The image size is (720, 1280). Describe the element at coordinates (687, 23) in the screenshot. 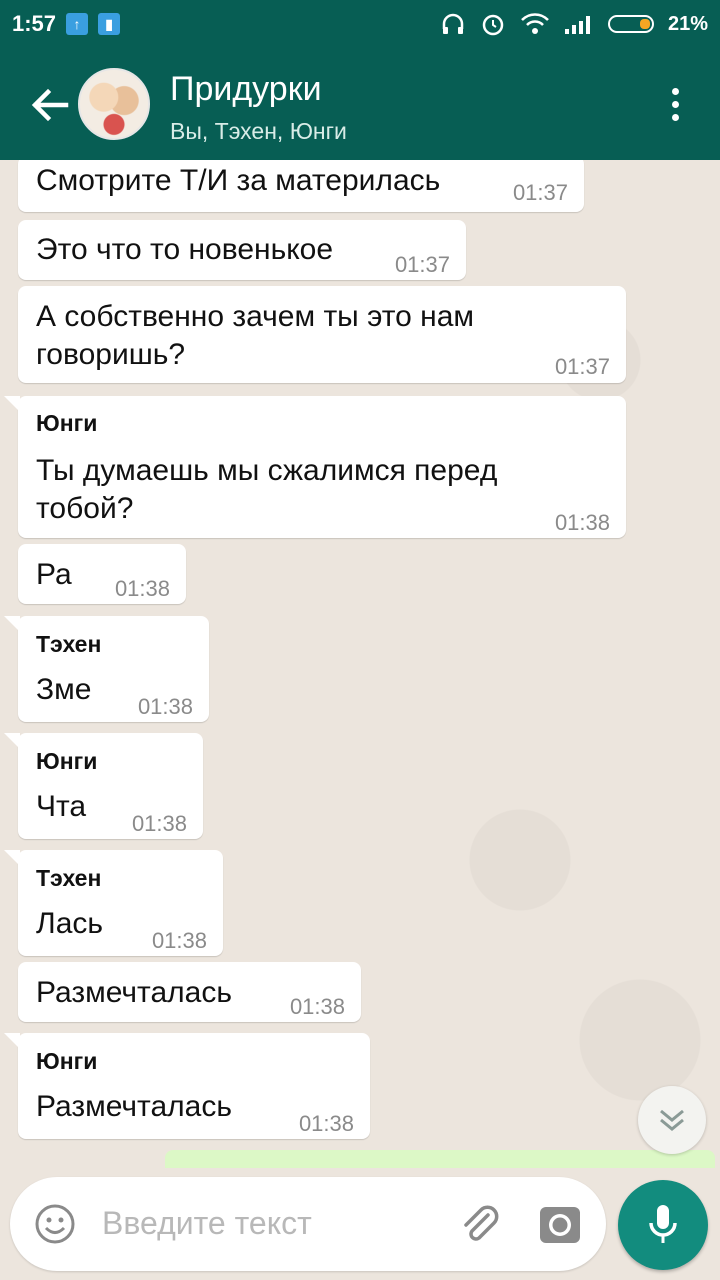

I see `battery-percent: 21%` at that location.